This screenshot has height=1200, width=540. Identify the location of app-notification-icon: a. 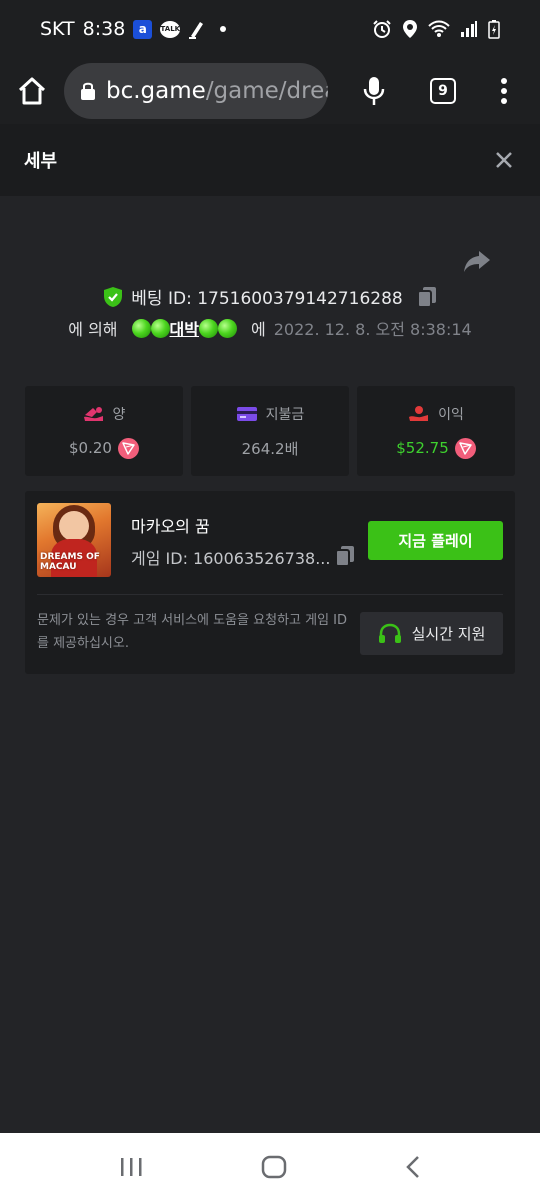
(143, 29).